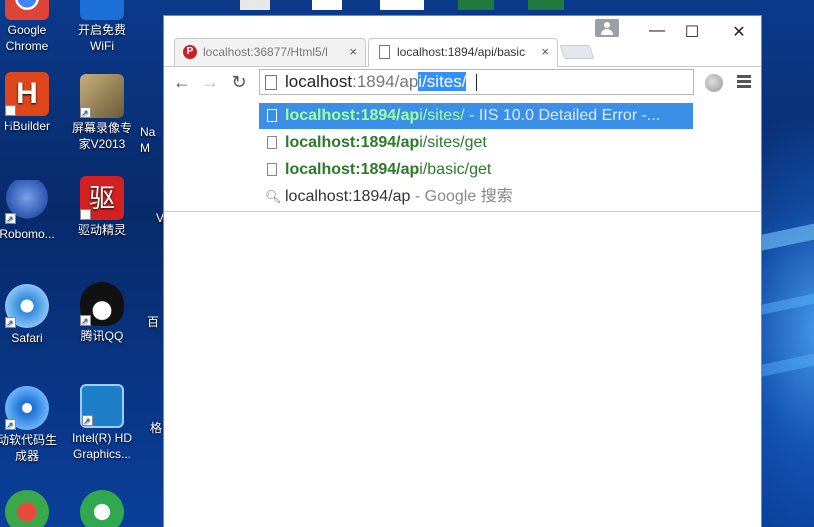 The width and height of the screenshot is (814, 527). What do you see at coordinates (102, 97) in the screenshot?
I see `recorder-icon` at bounding box center [102, 97].